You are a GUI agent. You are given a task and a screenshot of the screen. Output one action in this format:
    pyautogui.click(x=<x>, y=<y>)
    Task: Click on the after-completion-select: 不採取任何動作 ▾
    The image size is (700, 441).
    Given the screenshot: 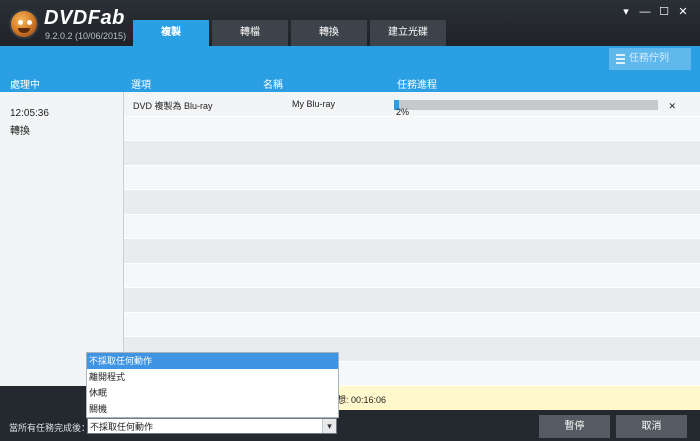 What is the action you would take?
    pyautogui.click(x=212, y=426)
    